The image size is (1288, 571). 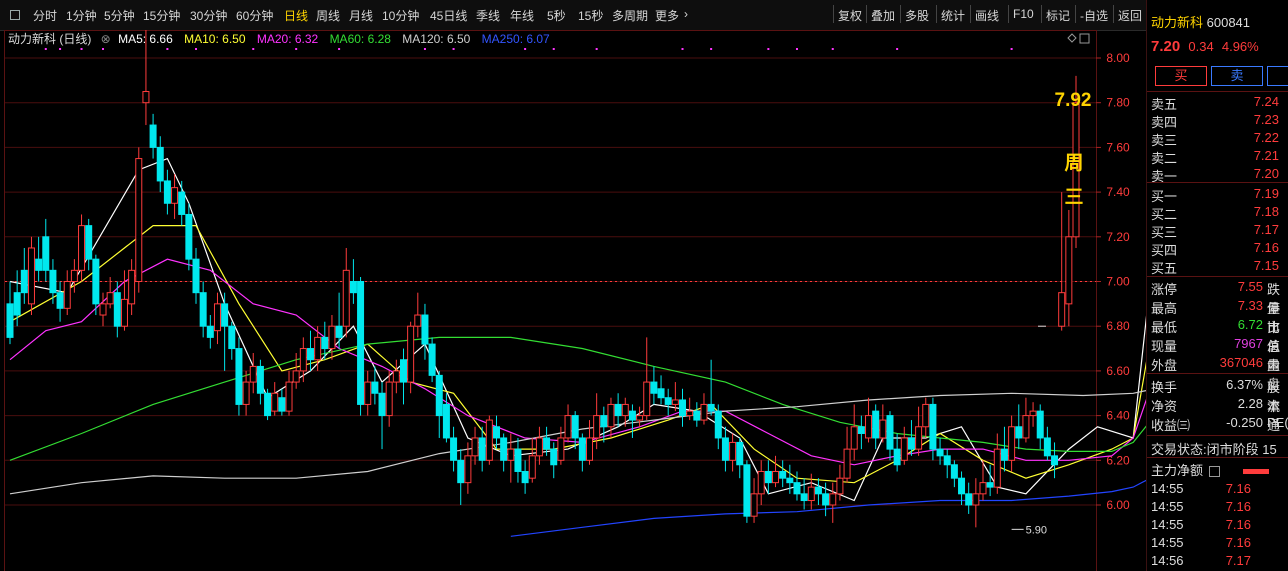 What do you see at coordinates (45, 15) in the screenshot?
I see `period-tab-0: 分时` at bounding box center [45, 15].